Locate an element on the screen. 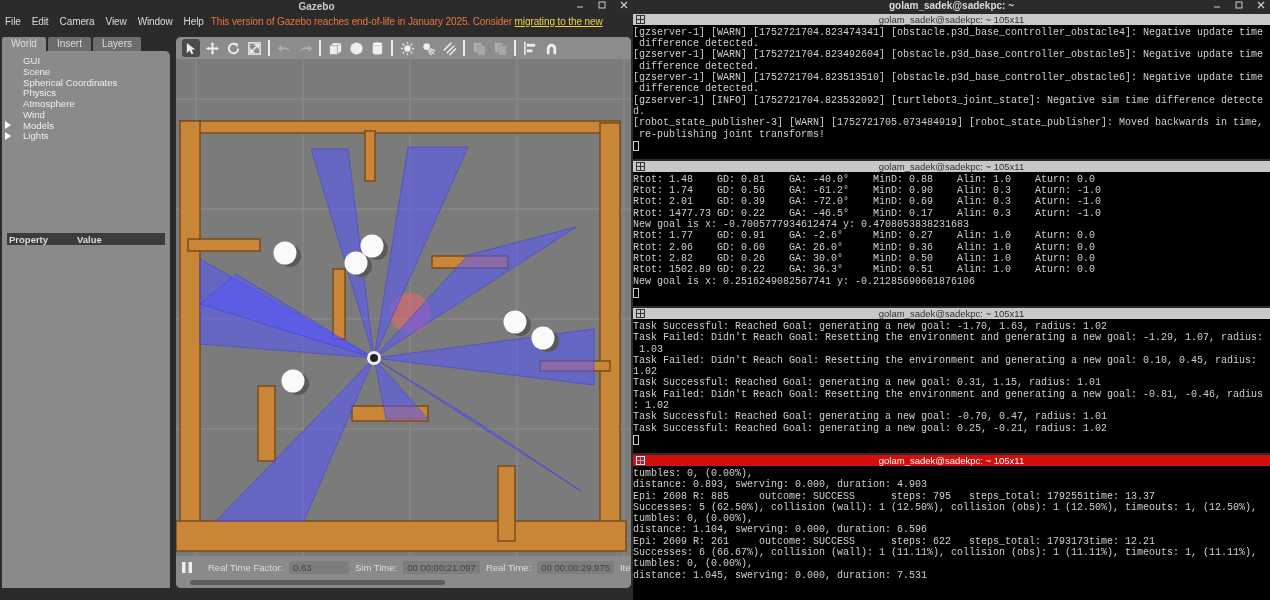  terminal-line: Rtot: 1.48 GD: 0.81 GA: -40.0° MinD: 0.88 Alin: 1.0 Aturn: 0.0 is located at coordinates (865, 179).